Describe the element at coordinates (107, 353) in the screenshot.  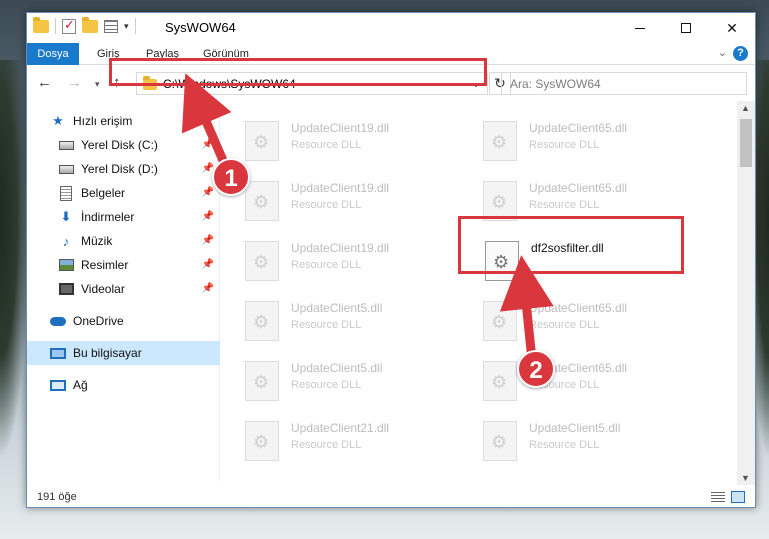
I see `sidebar-item-label: Bu bilgisayar` at that location.